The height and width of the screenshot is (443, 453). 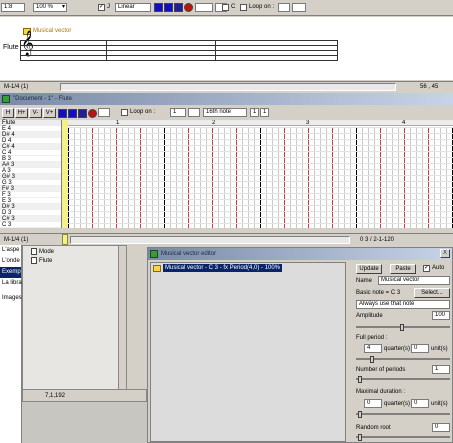 What do you see at coordinates (441, 315) in the screenshot?
I see `amplitude-field: 100` at bounding box center [441, 315].